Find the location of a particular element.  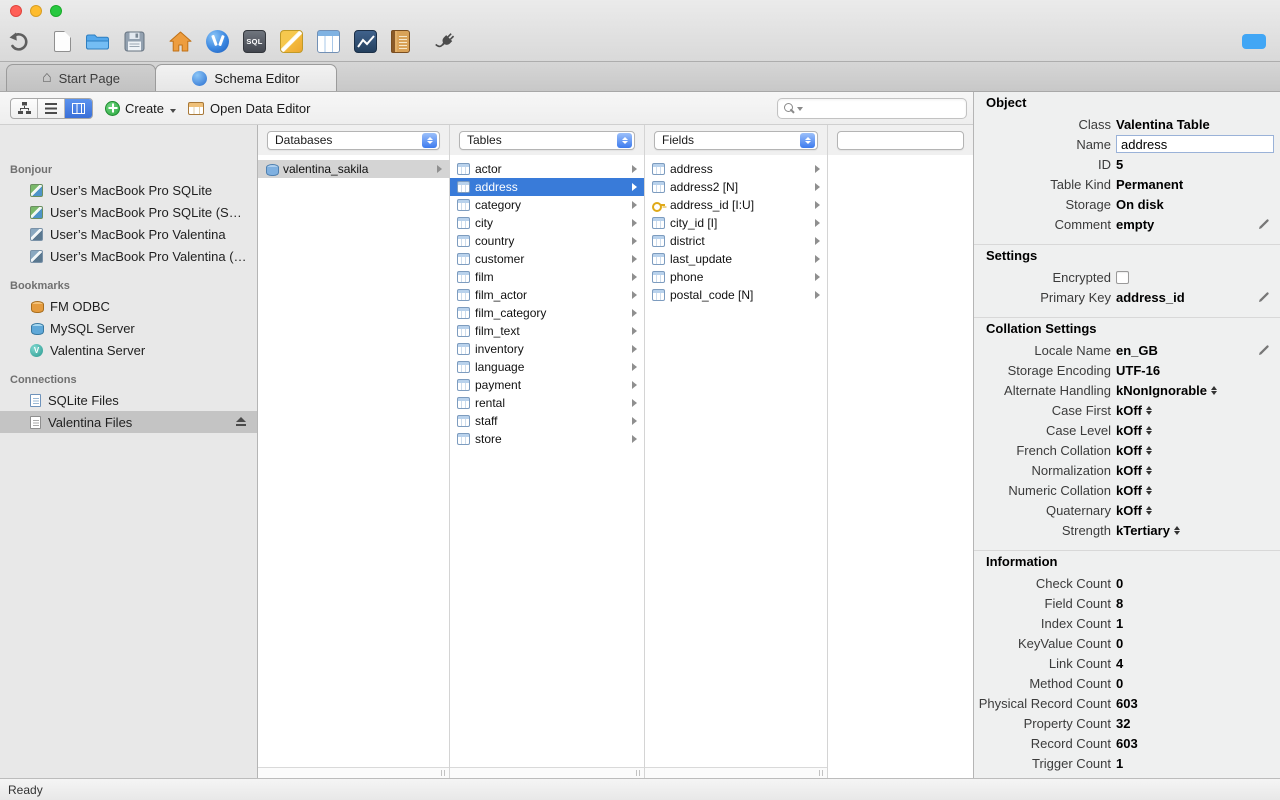

tab-start-page: Start Page is located at coordinates (81, 77).